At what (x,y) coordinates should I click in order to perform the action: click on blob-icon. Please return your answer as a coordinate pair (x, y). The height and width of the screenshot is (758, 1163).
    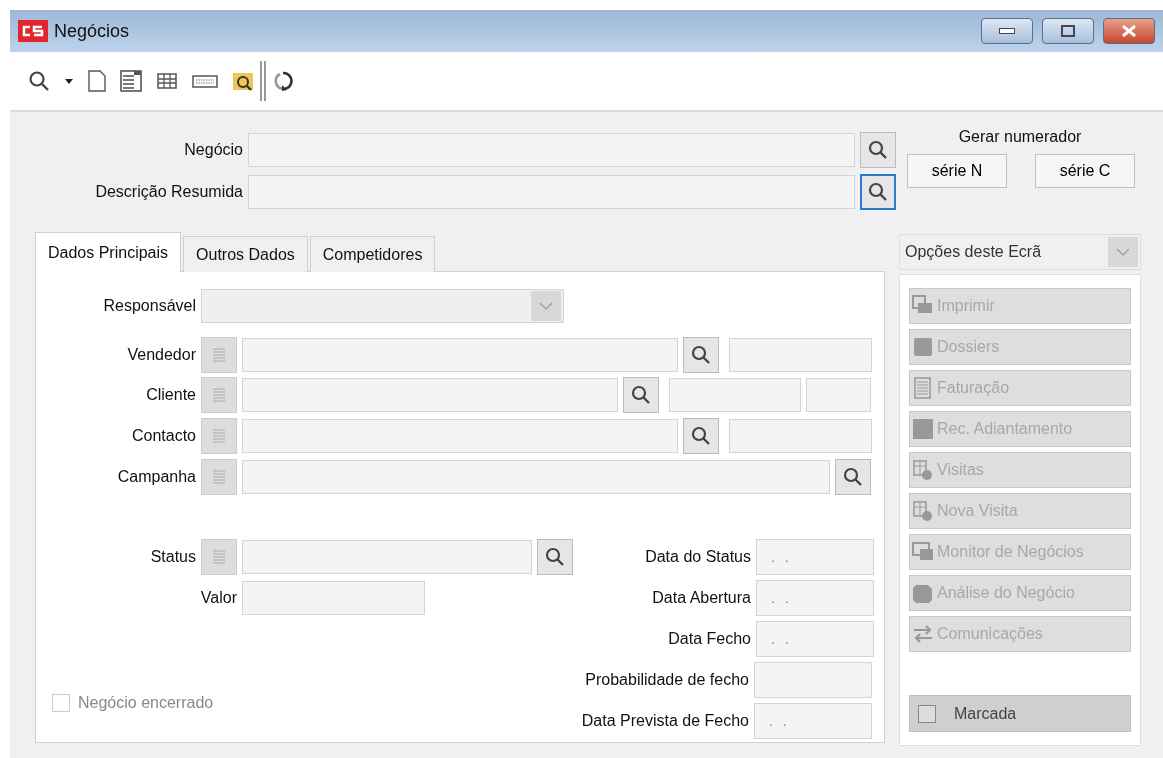
    Looking at the image, I should click on (923, 593).